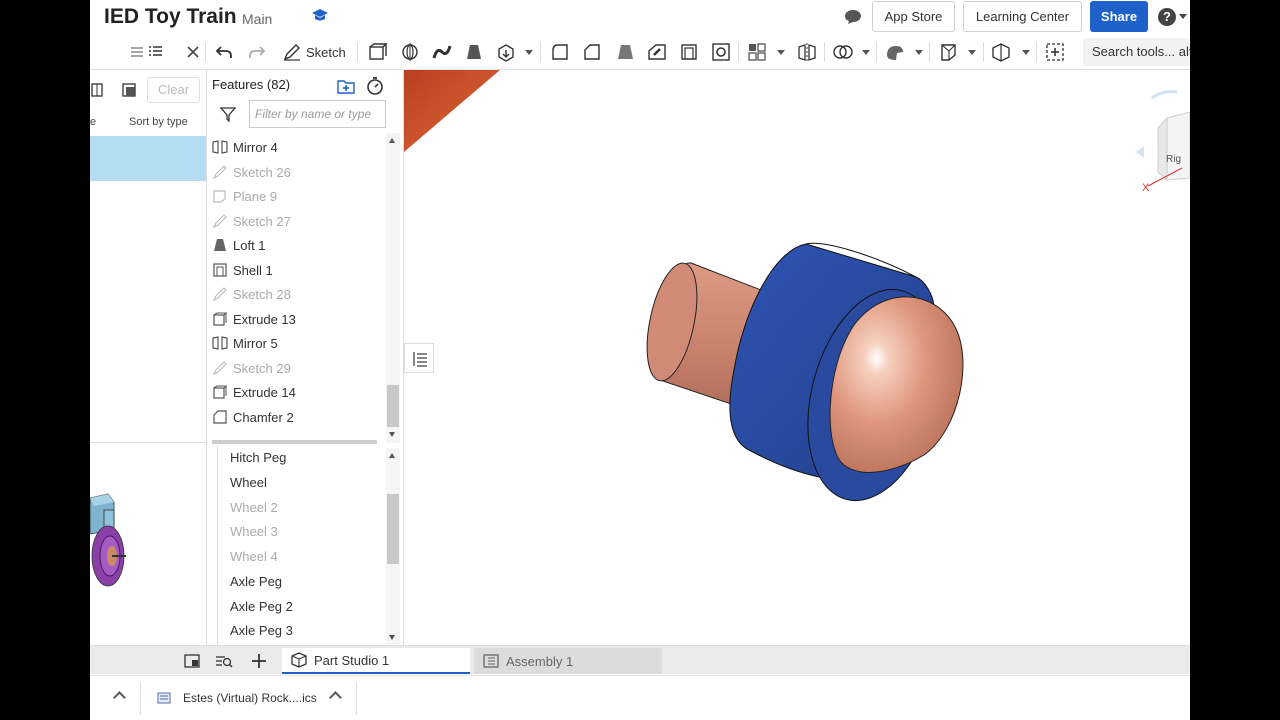 Image resolution: width=1280 pixels, height=720 pixels. Describe the element at coordinates (257, 19) in the screenshot. I see `branch-name: Main` at that location.